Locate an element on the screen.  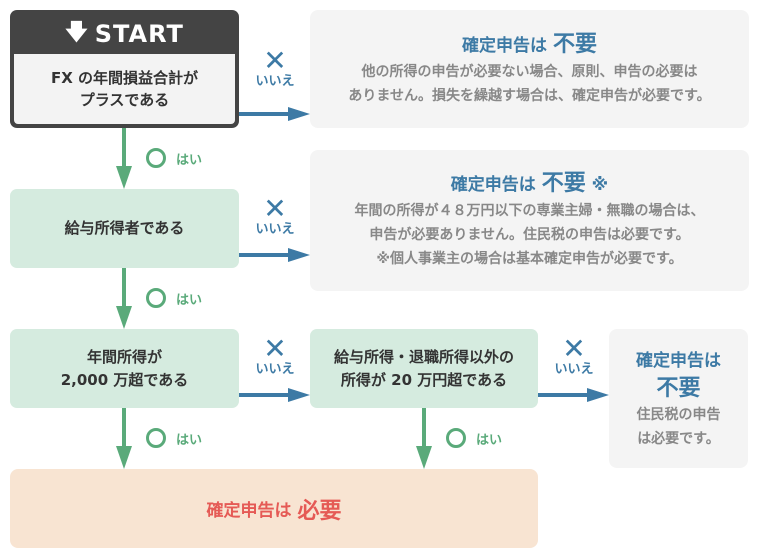
no-label-3: ✕ いいえ is located at coordinates (275, 355).